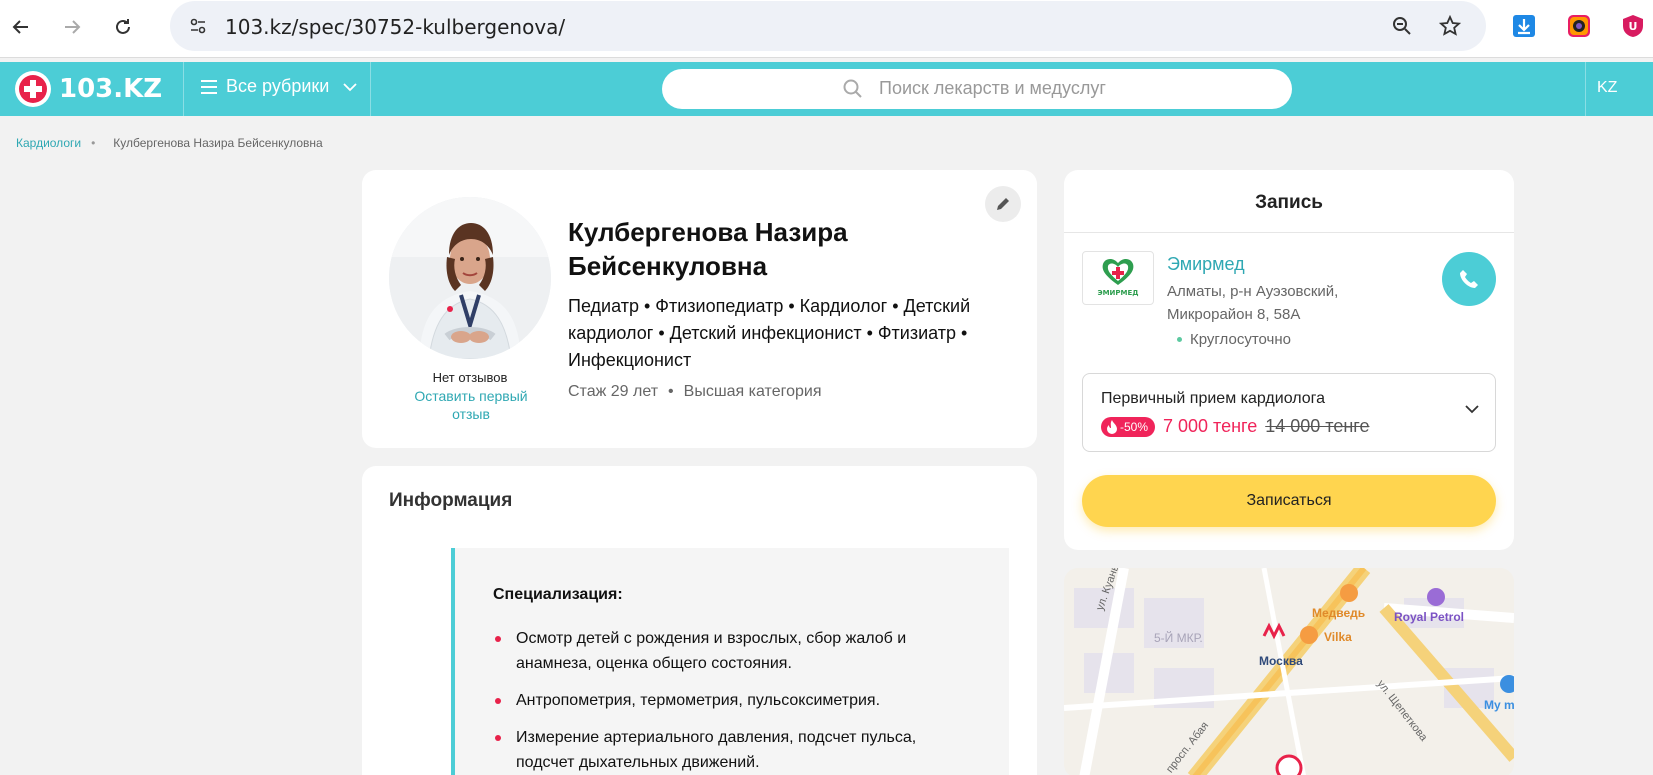  Describe the element at coordinates (752, 391) in the screenshot. I see `category-text: Высшая категория` at that location.